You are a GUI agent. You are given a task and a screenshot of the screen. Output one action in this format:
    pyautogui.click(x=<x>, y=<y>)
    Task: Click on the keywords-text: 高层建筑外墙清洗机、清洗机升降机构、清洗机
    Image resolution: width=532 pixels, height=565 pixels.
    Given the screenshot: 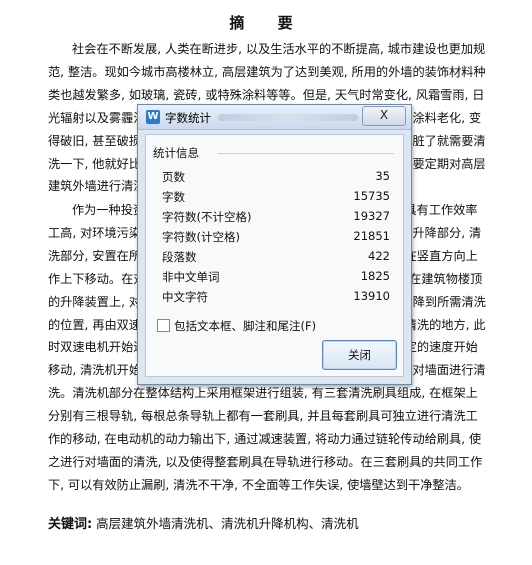 What is the action you would take?
    pyautogui.click(x=225, y=523)
    